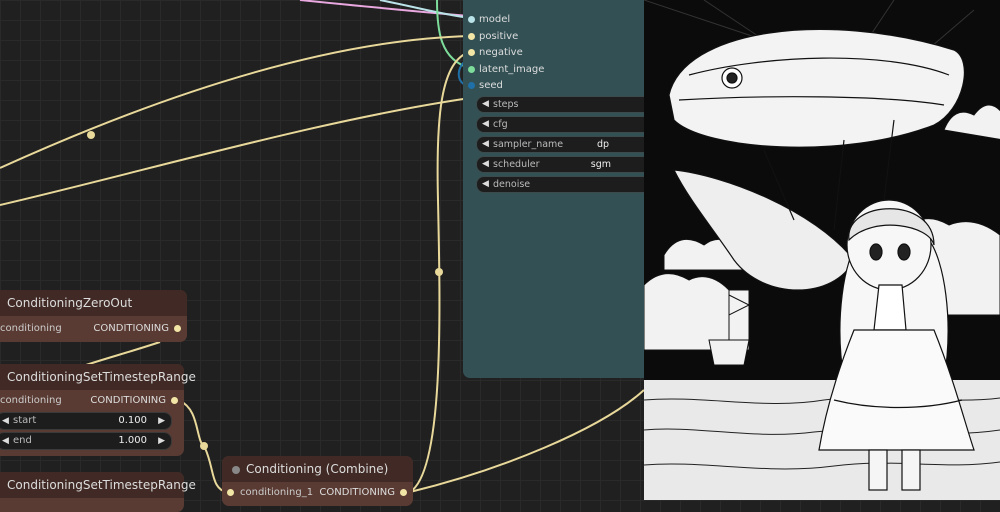 This screenshot has height=512, width=1000. Describe the element at coordinates (317, 493) in the screenshot. I see `io-row: conditioning_1 CONDITIONING` at that location.